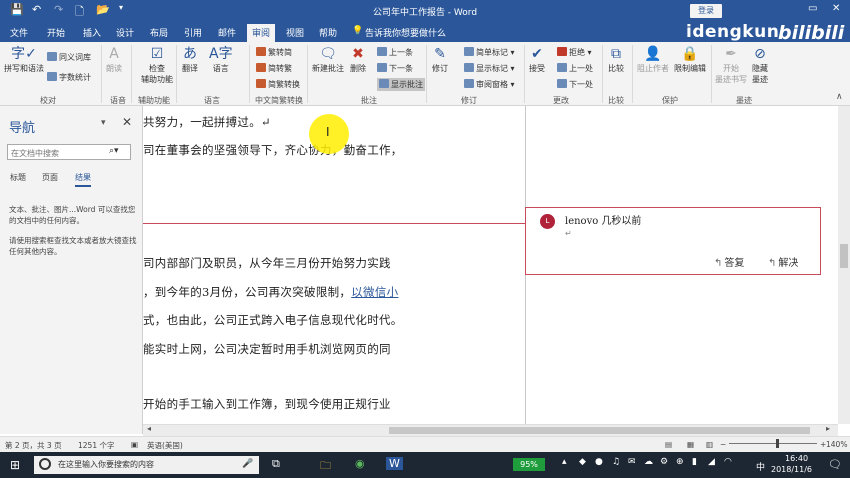 The width and height of the screenshot is (850, 478). Describe the element at coordinates (276, 464) in the screenshot. I see `task-view-icon: ⧉` at that location.